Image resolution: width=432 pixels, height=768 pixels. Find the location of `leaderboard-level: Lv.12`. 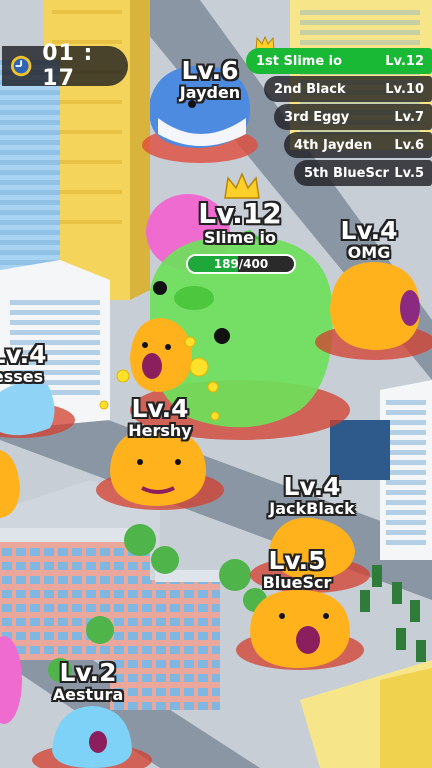

leaderboard-level: Lv.12 is located at coordinates (404, 61).